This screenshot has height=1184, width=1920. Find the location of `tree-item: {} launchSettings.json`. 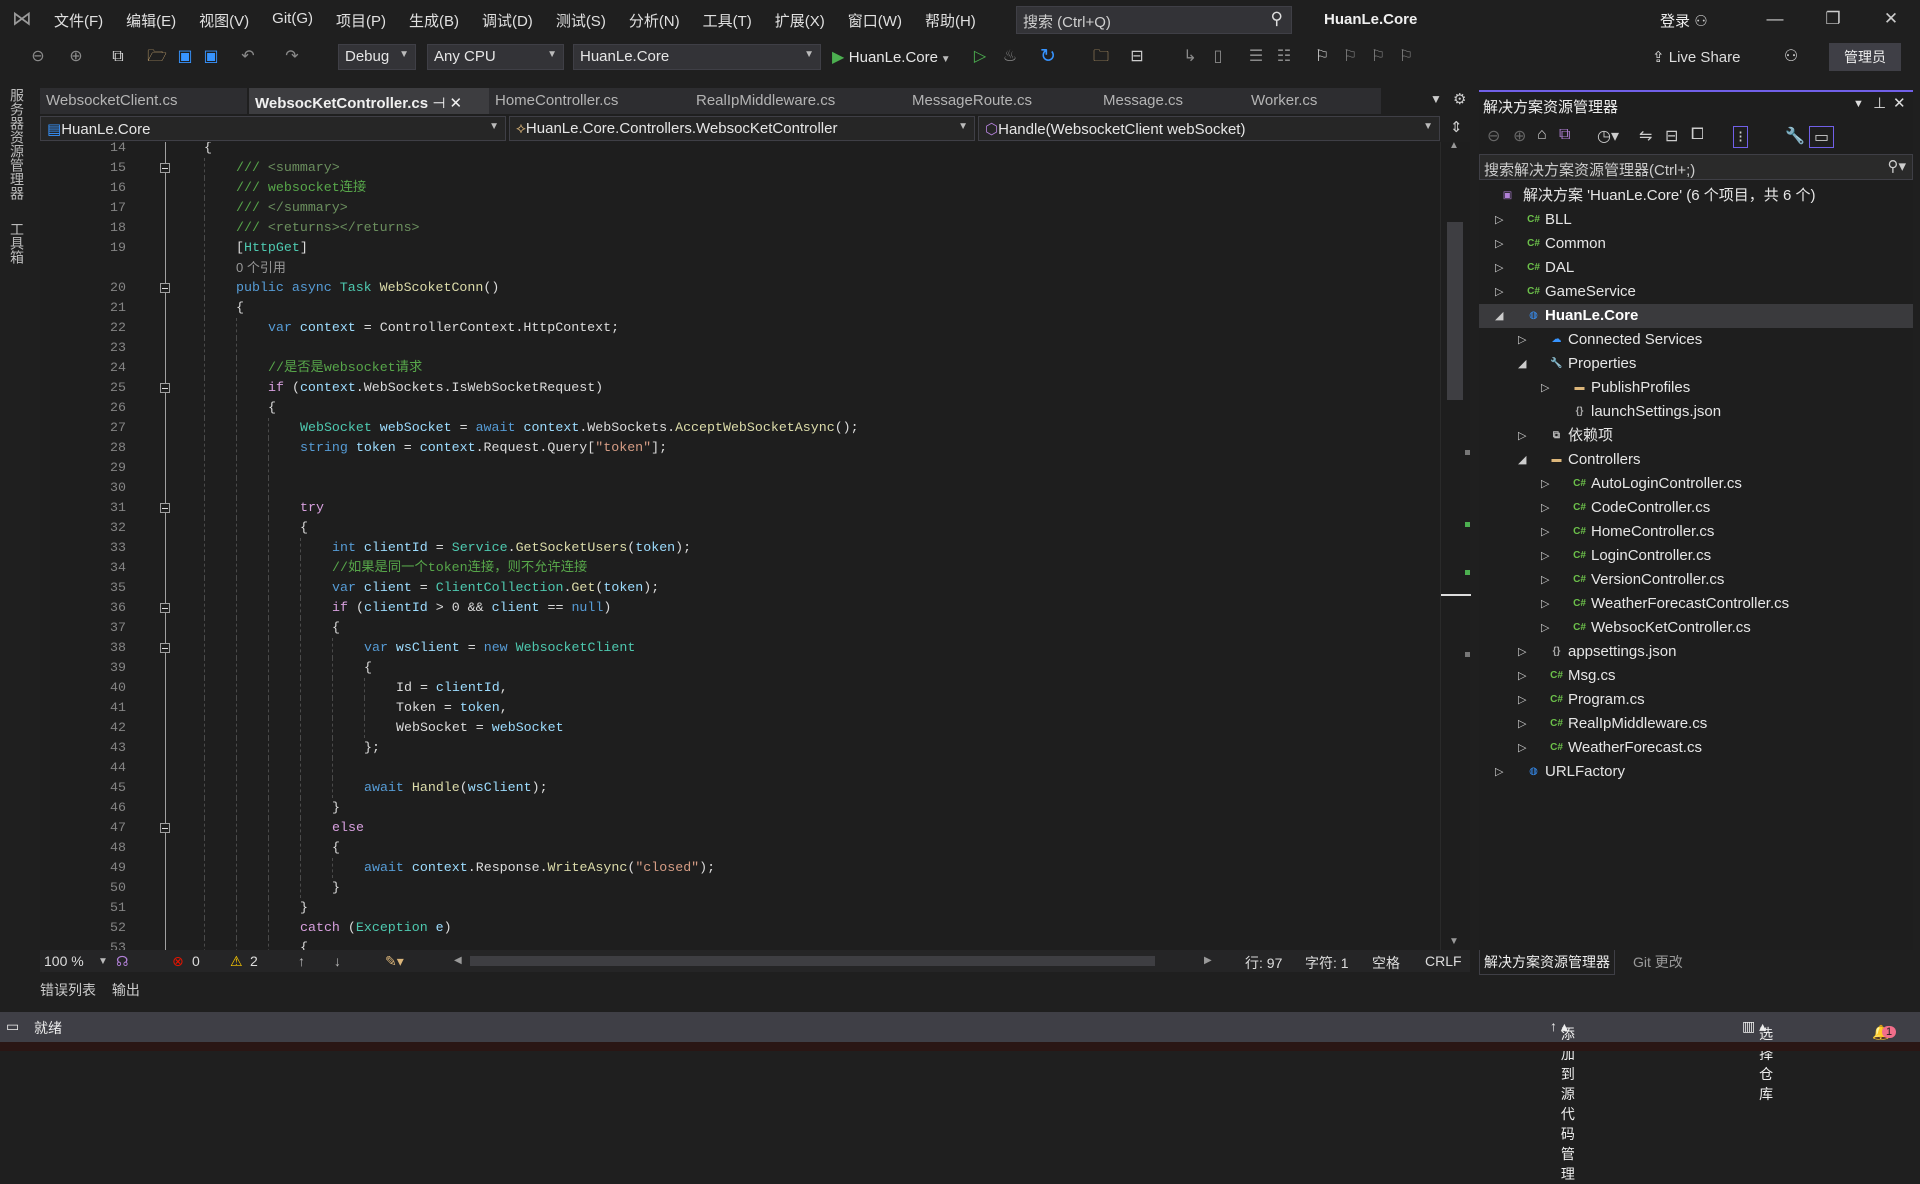

tree-item: {} launchSettings.json is located at coordinates (1696, 412).